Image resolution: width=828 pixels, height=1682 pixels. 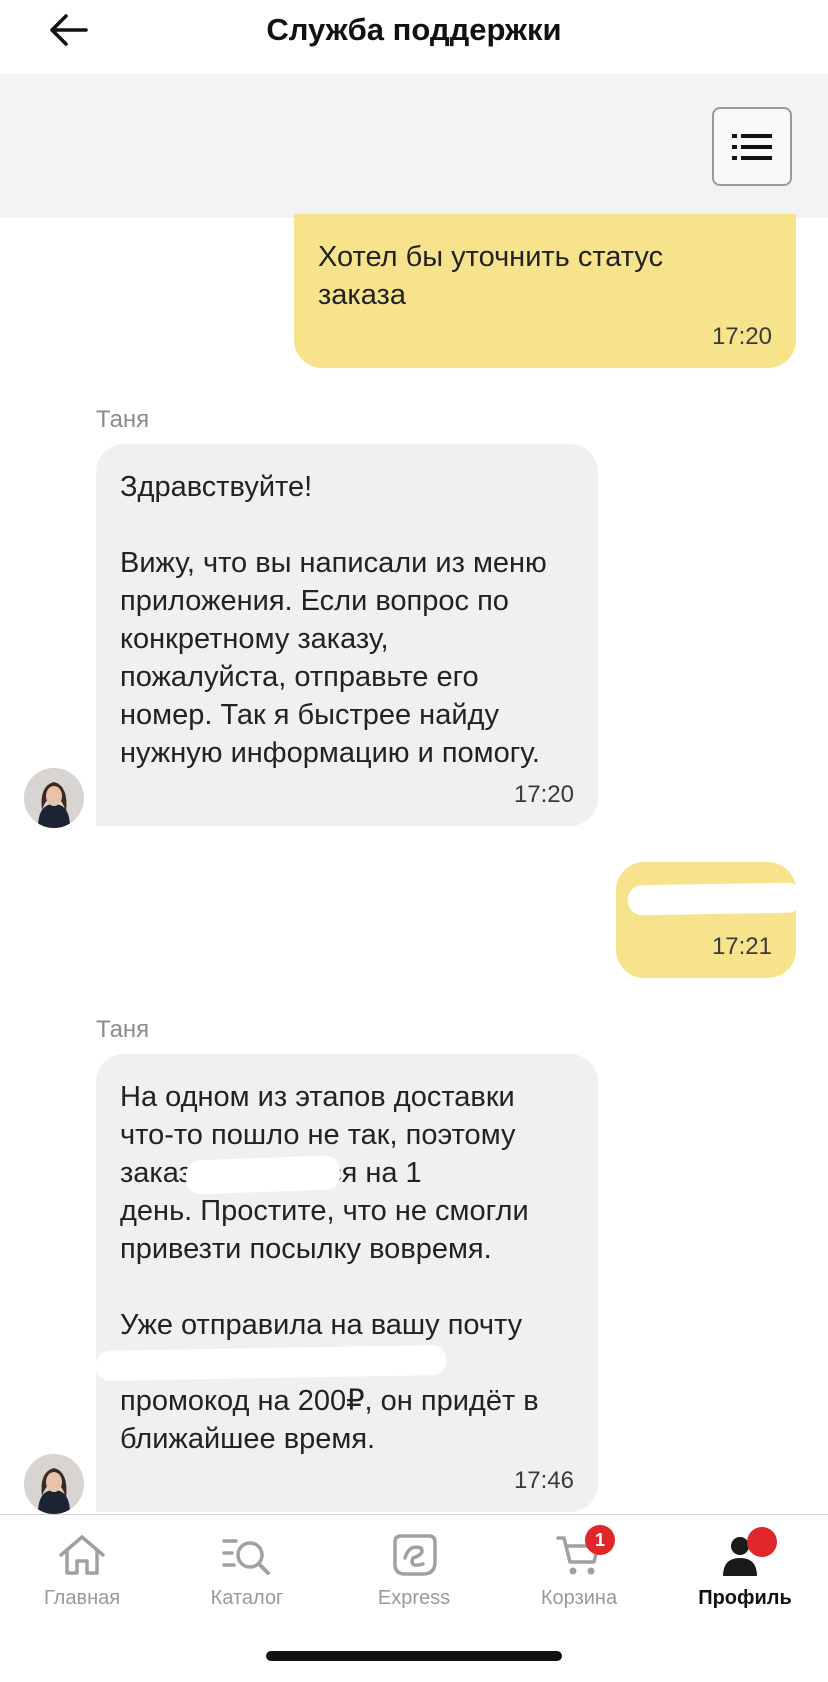 I want to click on menu-button, so click(x=752, y=146).